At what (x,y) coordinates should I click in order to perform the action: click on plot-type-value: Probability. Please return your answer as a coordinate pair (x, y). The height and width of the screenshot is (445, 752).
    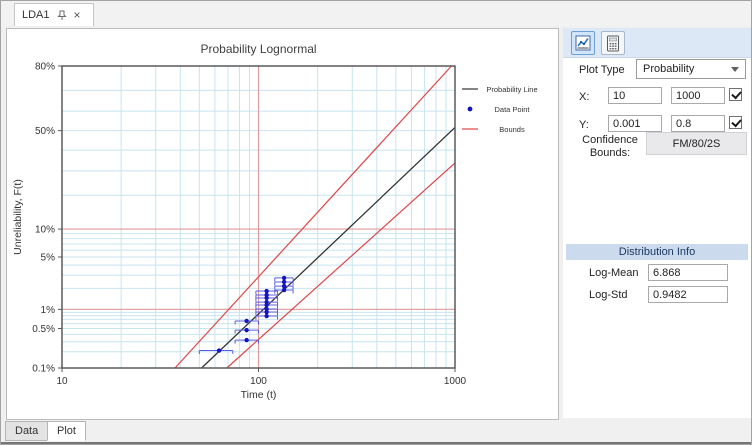
    Looking at the image, I should click on (669, 69).